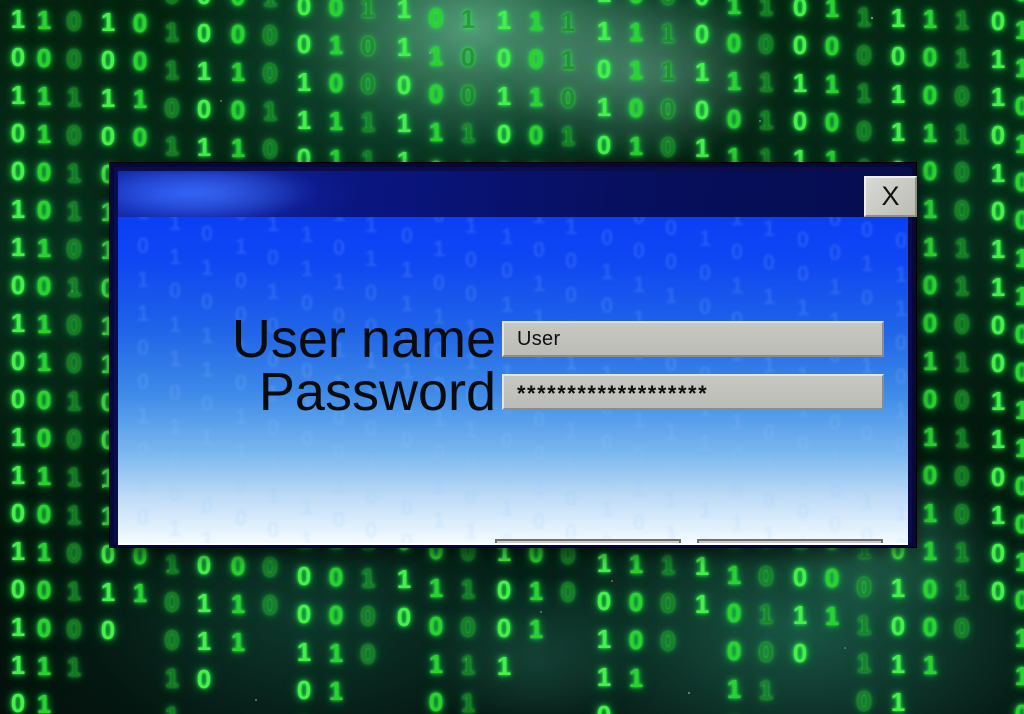 The image size is (1024, 714). I want to click on dialog-button-row: Cancel Next, so click(689, 541).